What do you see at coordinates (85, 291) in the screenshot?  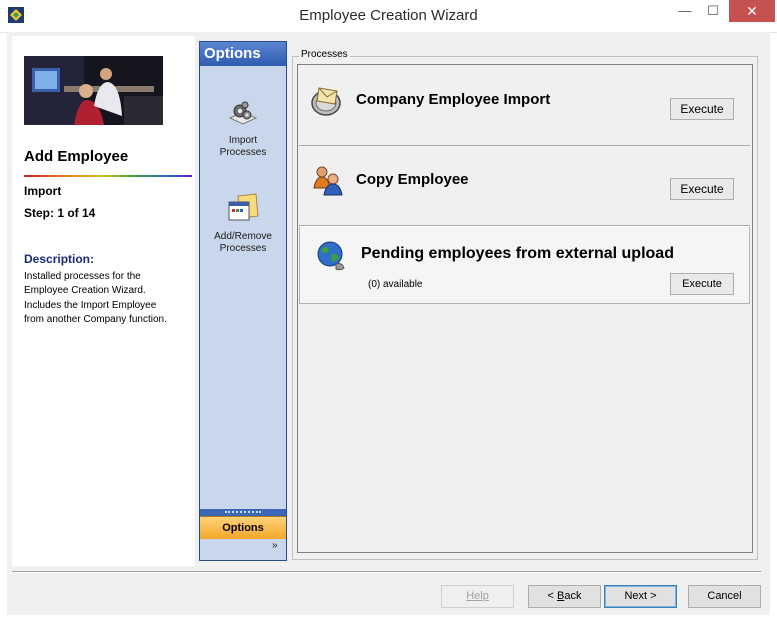 I see `description-line: Employee Creation Wizard.` at bounding box center [85, 291].